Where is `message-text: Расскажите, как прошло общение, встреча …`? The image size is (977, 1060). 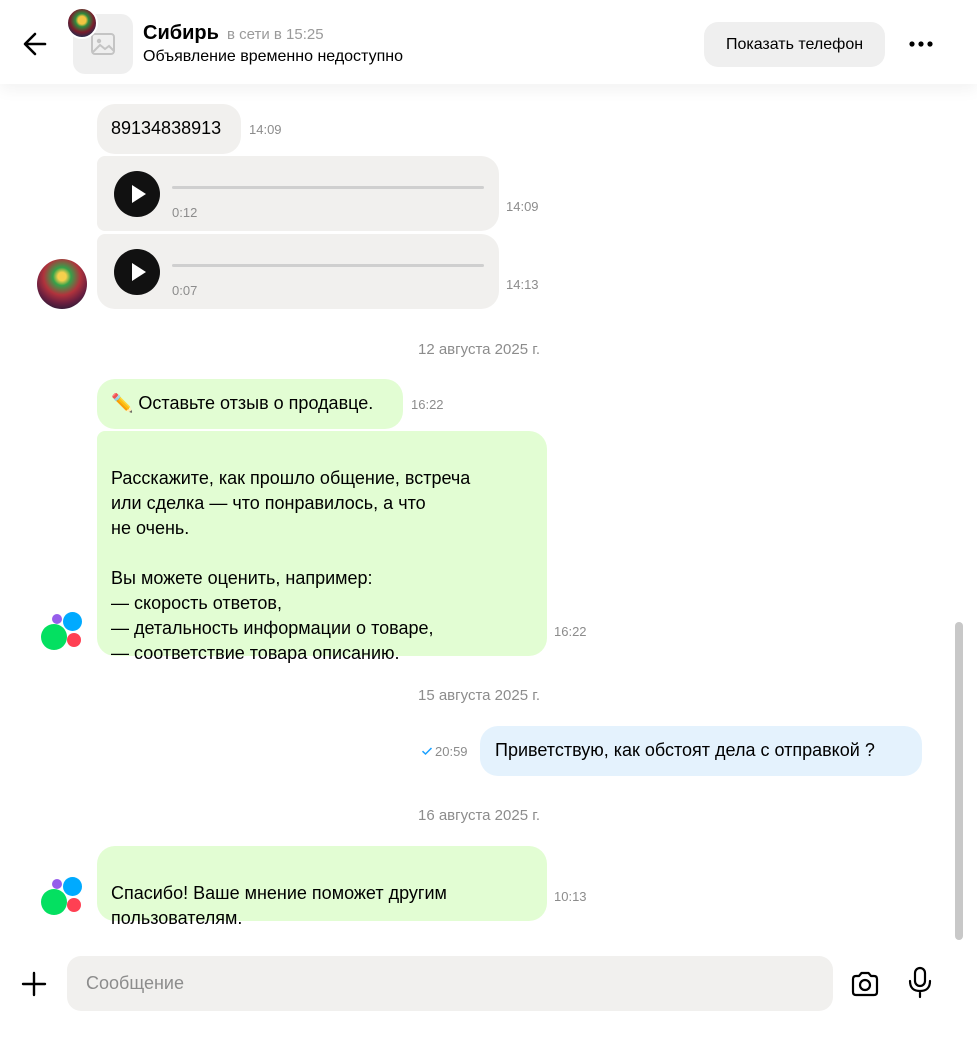 message-text: Расскажите, как прошло общение, встреча … is located at coordinates (291, 565).